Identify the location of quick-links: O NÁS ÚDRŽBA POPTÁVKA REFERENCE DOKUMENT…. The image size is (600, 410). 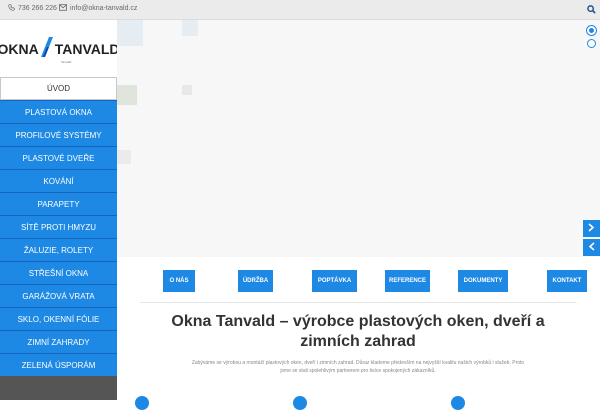
(358, 281).